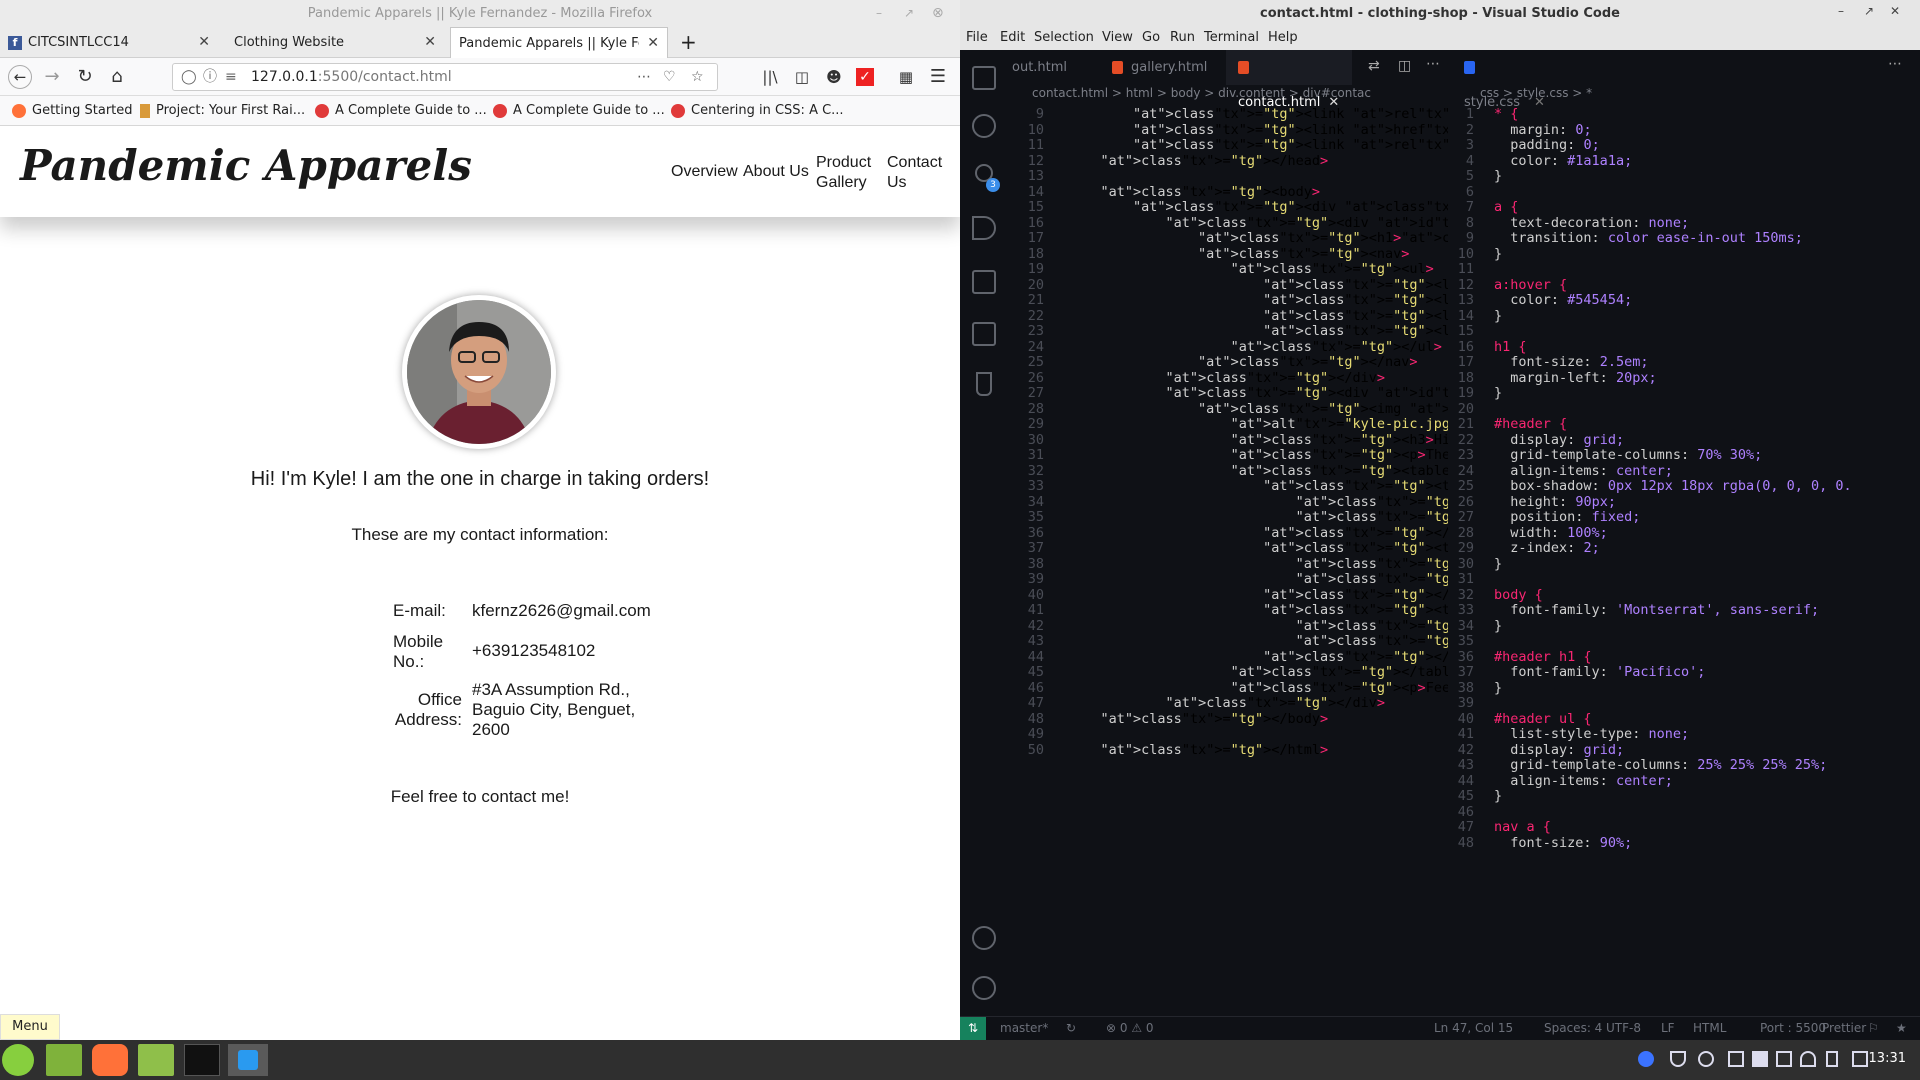 The width and height of the screenshot is (1920, 1080). I want to click on new-tab-button: +, so click(692, 42).